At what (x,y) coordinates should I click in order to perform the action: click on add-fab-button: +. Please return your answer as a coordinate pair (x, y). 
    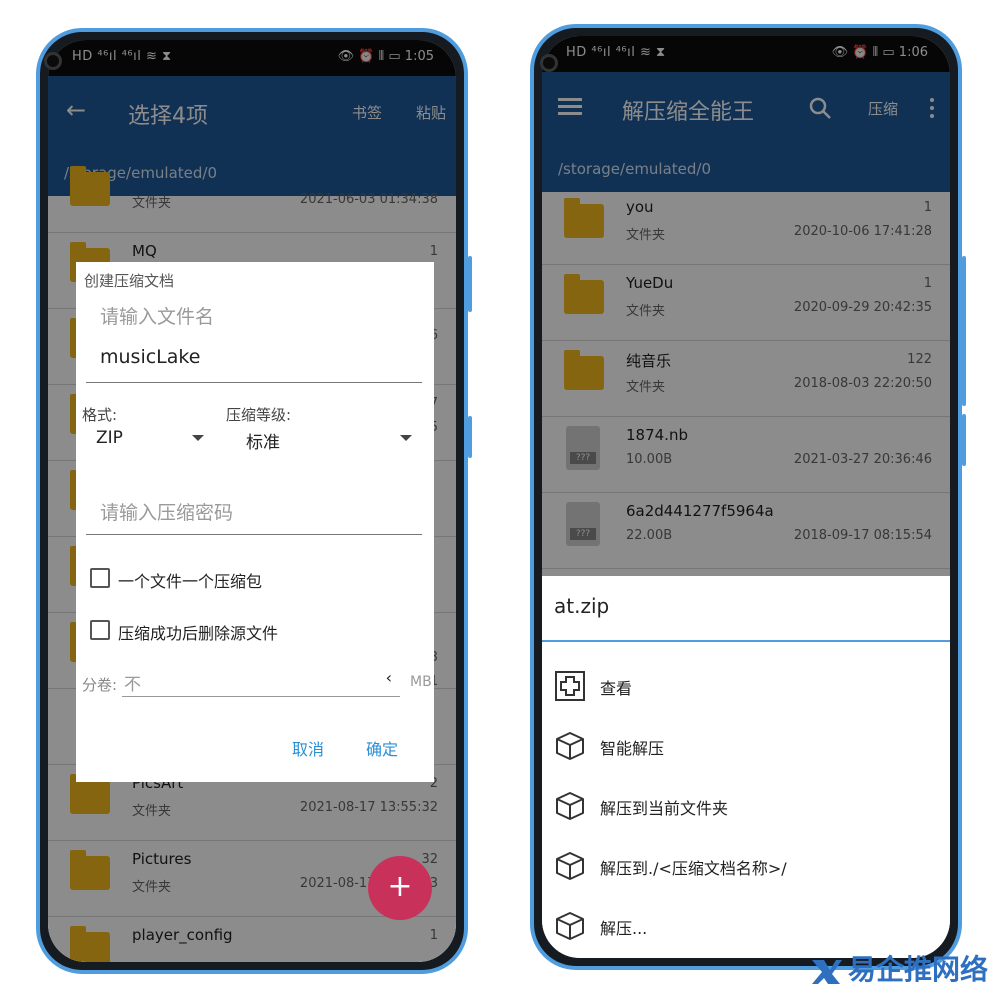
    Looking at the image, I should click on (400, 888).